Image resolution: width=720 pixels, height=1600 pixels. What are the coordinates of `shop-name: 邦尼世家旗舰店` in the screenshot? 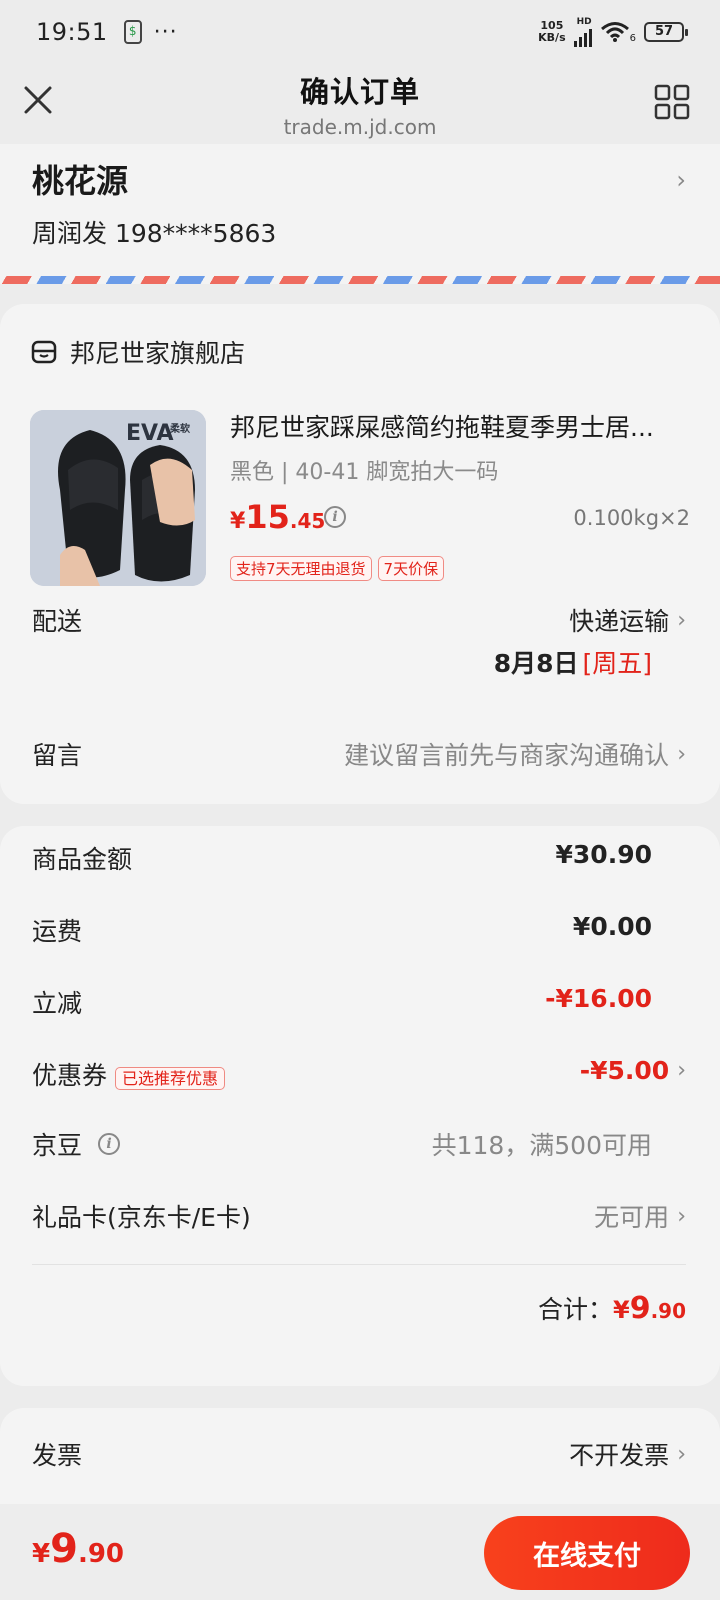 It's located at (158, 353).